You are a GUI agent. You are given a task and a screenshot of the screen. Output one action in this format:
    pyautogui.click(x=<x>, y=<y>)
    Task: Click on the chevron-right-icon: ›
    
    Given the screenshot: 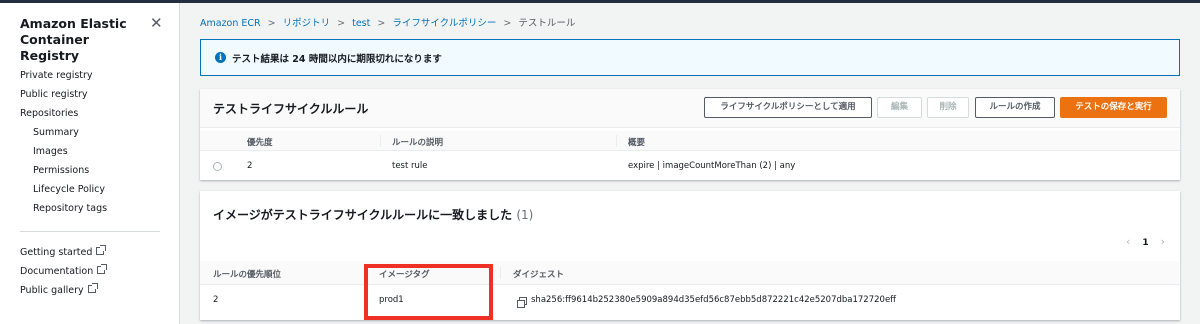 What is the action you would take?
    pyautogui.click(x=1163, y=241)
    